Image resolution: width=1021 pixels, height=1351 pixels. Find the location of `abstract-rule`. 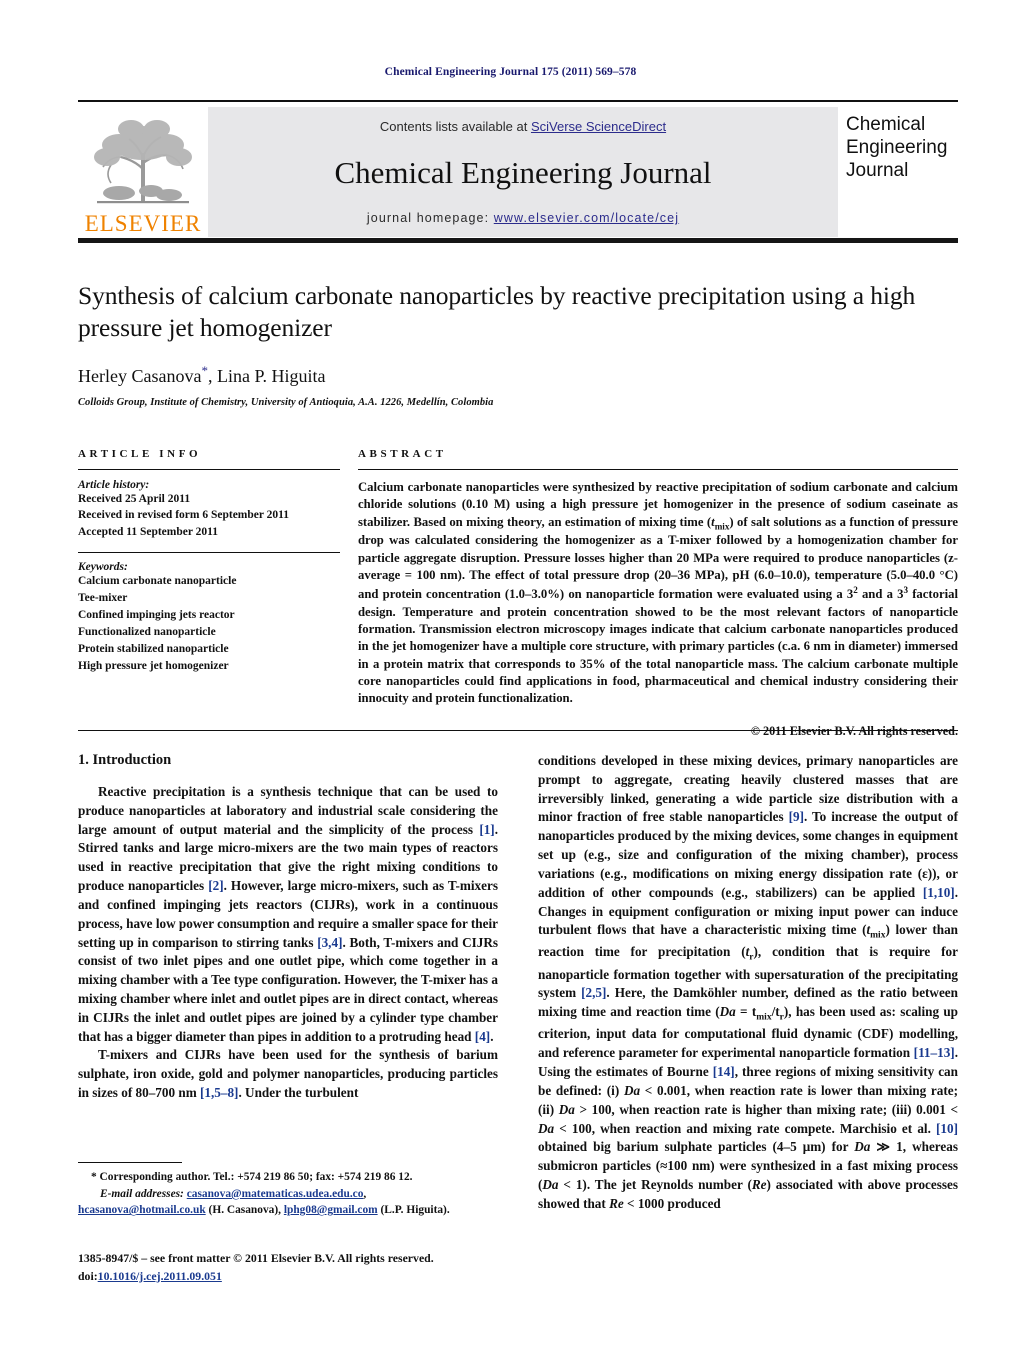

abstract-rule is located at coordinates (658, 469).